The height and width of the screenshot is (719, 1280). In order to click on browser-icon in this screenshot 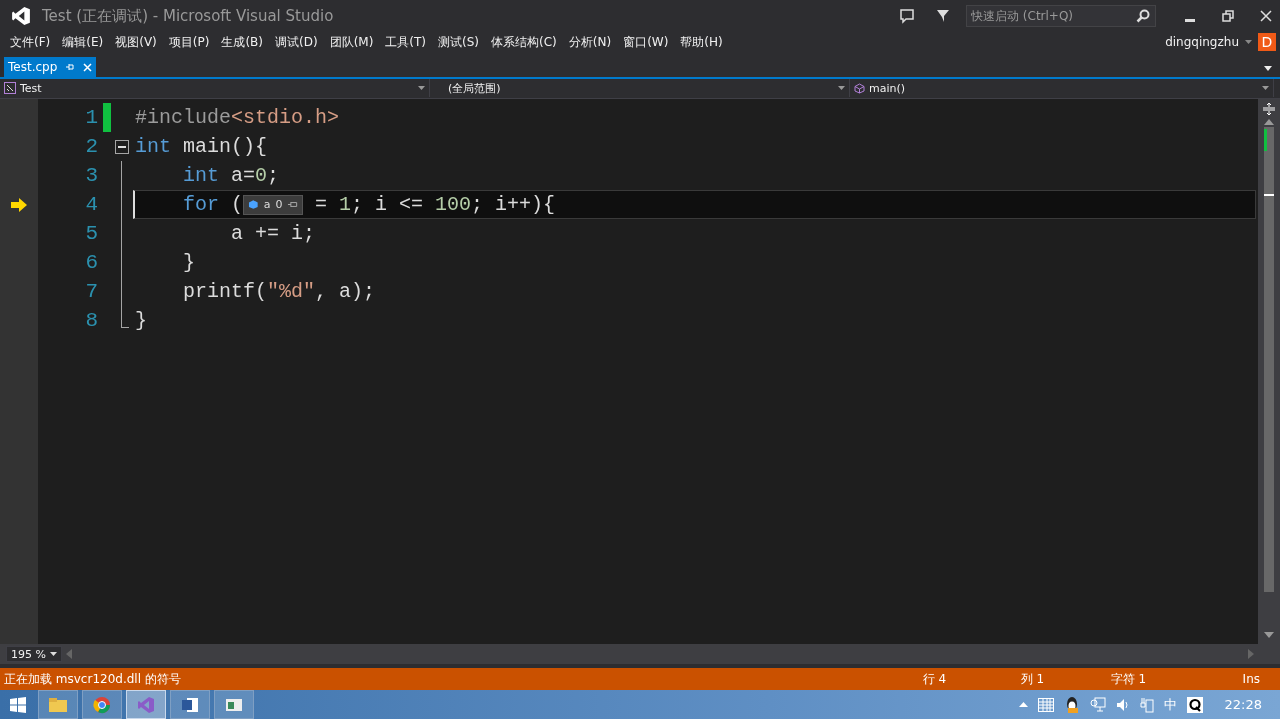, I will do `click(102, 704)`.